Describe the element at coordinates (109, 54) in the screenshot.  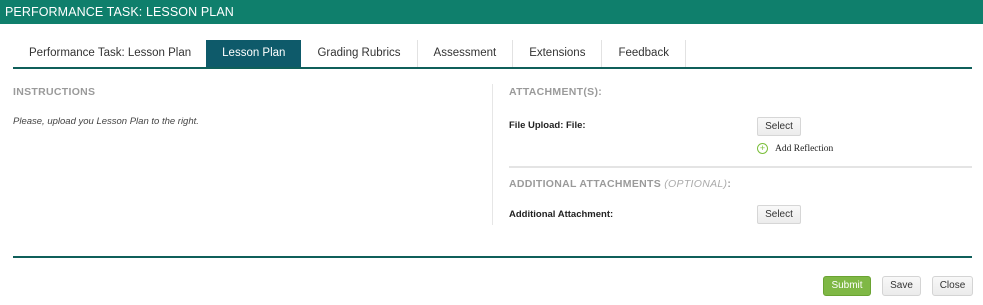
I see `tab-performance-task-lesson-plan: Performance Task: Lesson Plan` at that location.